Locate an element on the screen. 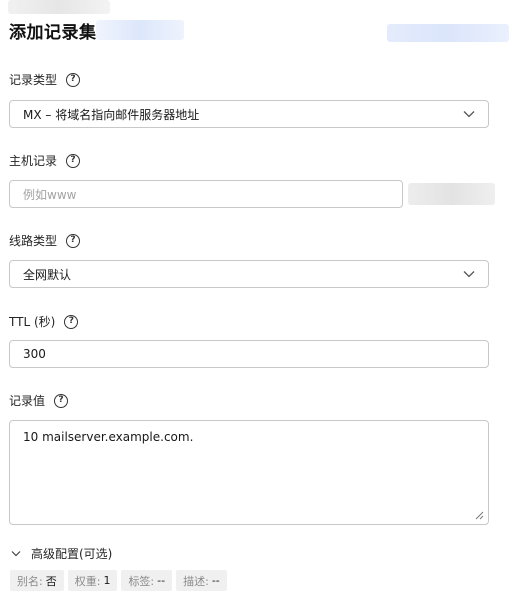  line-type-label: 线路类型 ? is located at coordinates (45, 240).